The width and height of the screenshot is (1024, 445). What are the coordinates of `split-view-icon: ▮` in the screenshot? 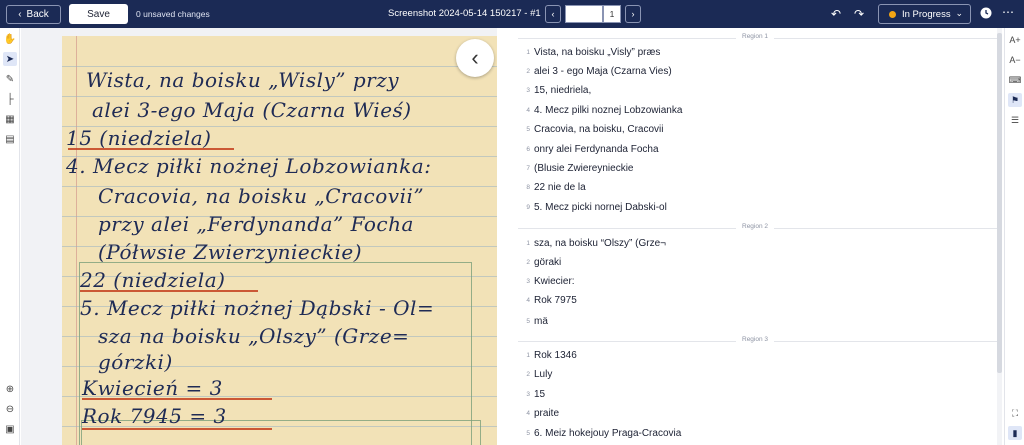 It's located at (1015, 433).